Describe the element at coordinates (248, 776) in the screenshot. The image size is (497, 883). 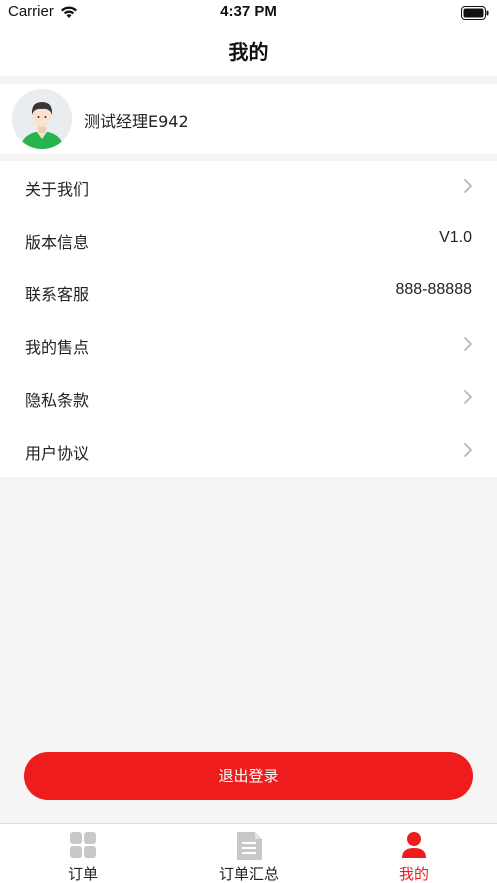
I see `logout-button: 退出登录` at that location.